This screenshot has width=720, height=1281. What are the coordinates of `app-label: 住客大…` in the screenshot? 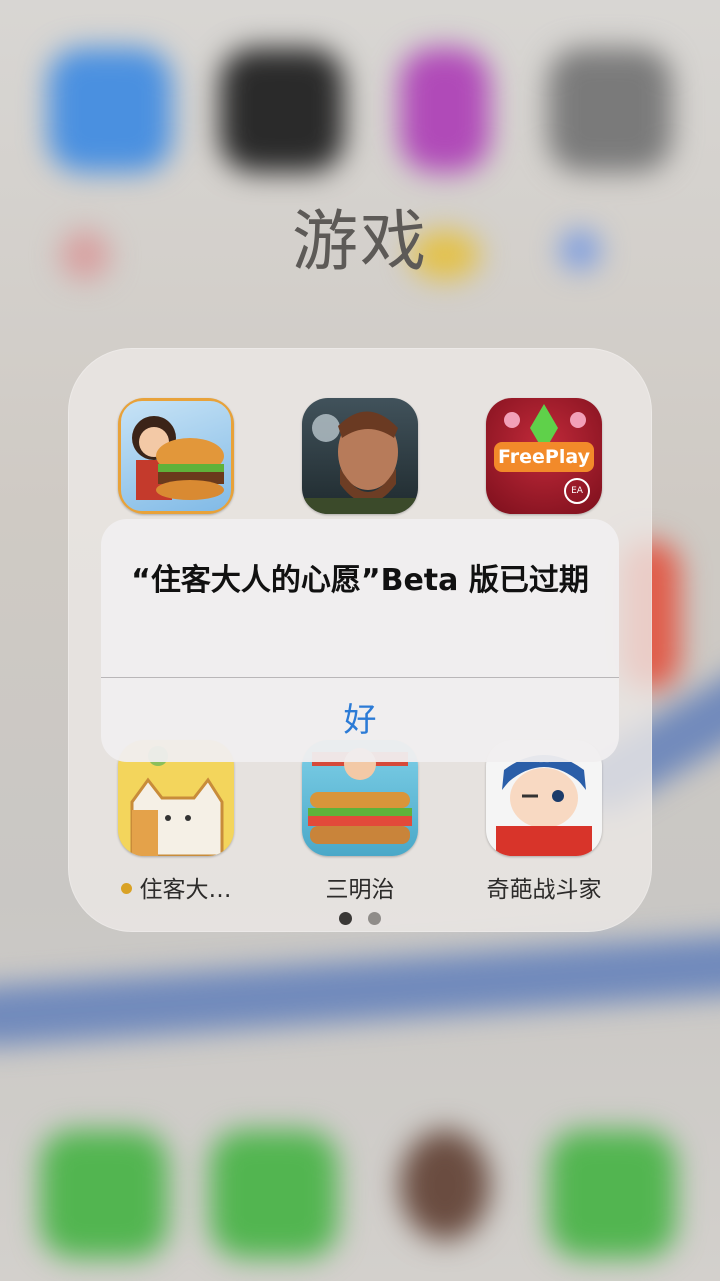 It's located at (176, 887).